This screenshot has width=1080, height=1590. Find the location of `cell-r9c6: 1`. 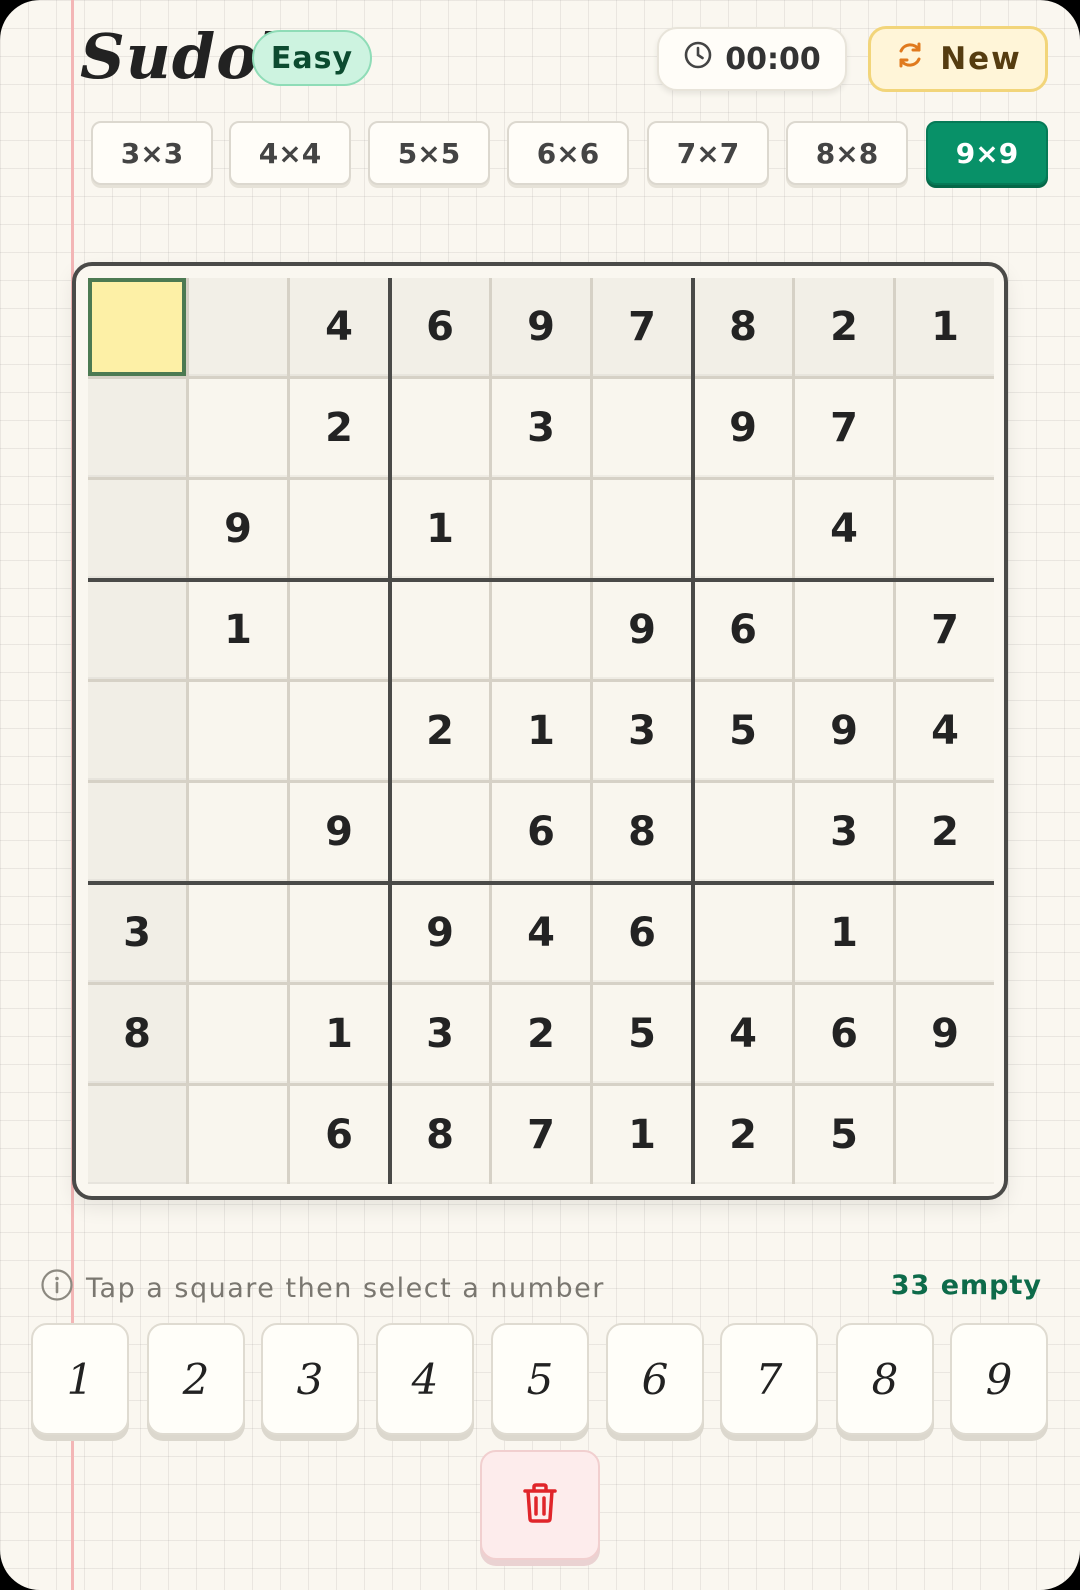

cell-r9c6: 1 is located at coordinates (642, 1135).